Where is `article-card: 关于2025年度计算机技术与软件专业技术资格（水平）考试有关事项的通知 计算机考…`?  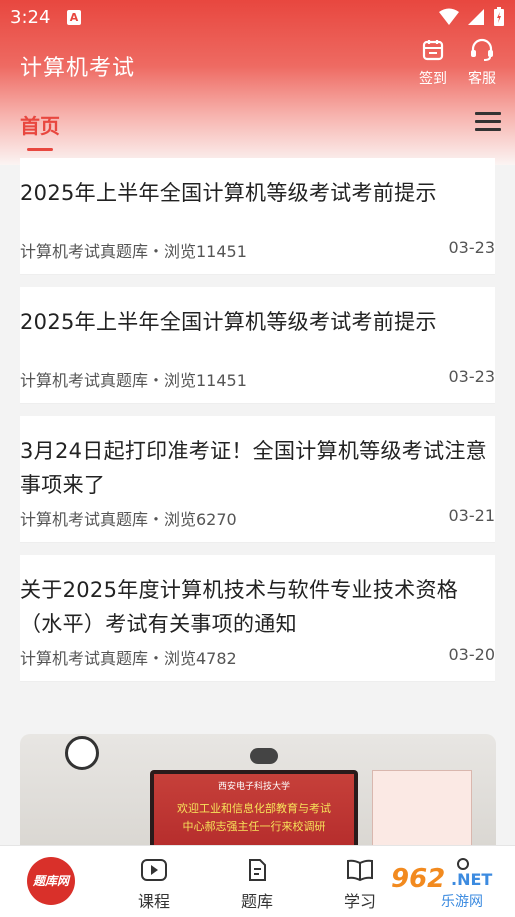 article-card: 关于2025年度计算机技术与软件专业技术资格（水平）考试有关事项的通知 计算机考… is located at coordinates (257, 618).